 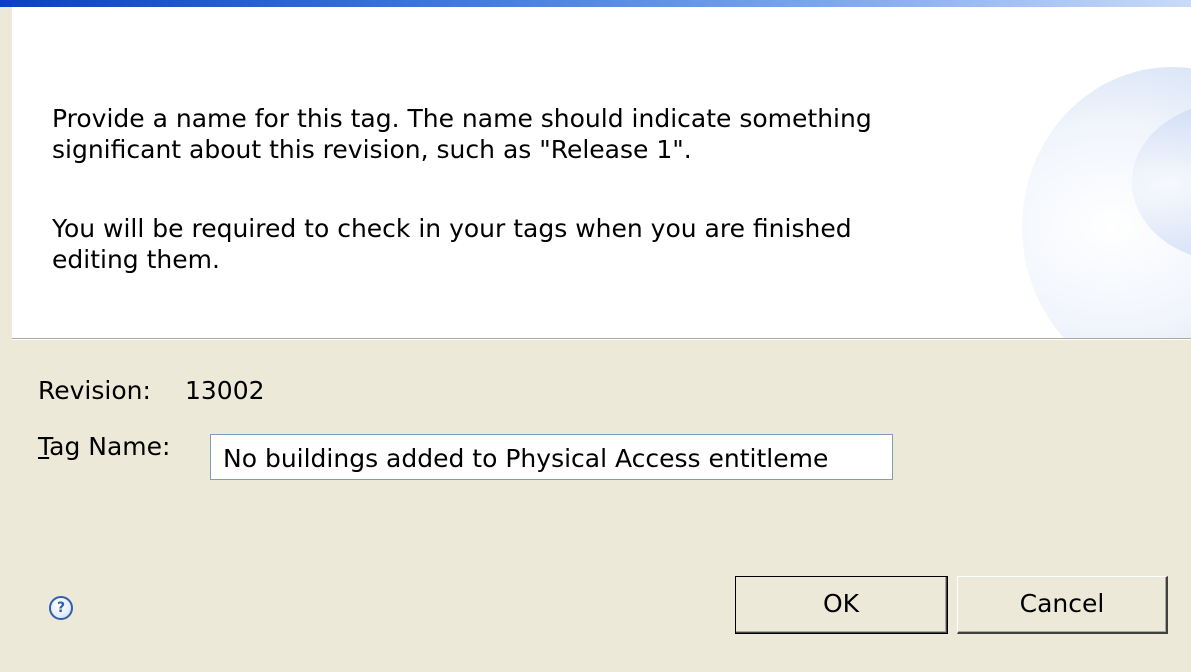 I want to click on title-accent-bar, so click(x=595, y=3).